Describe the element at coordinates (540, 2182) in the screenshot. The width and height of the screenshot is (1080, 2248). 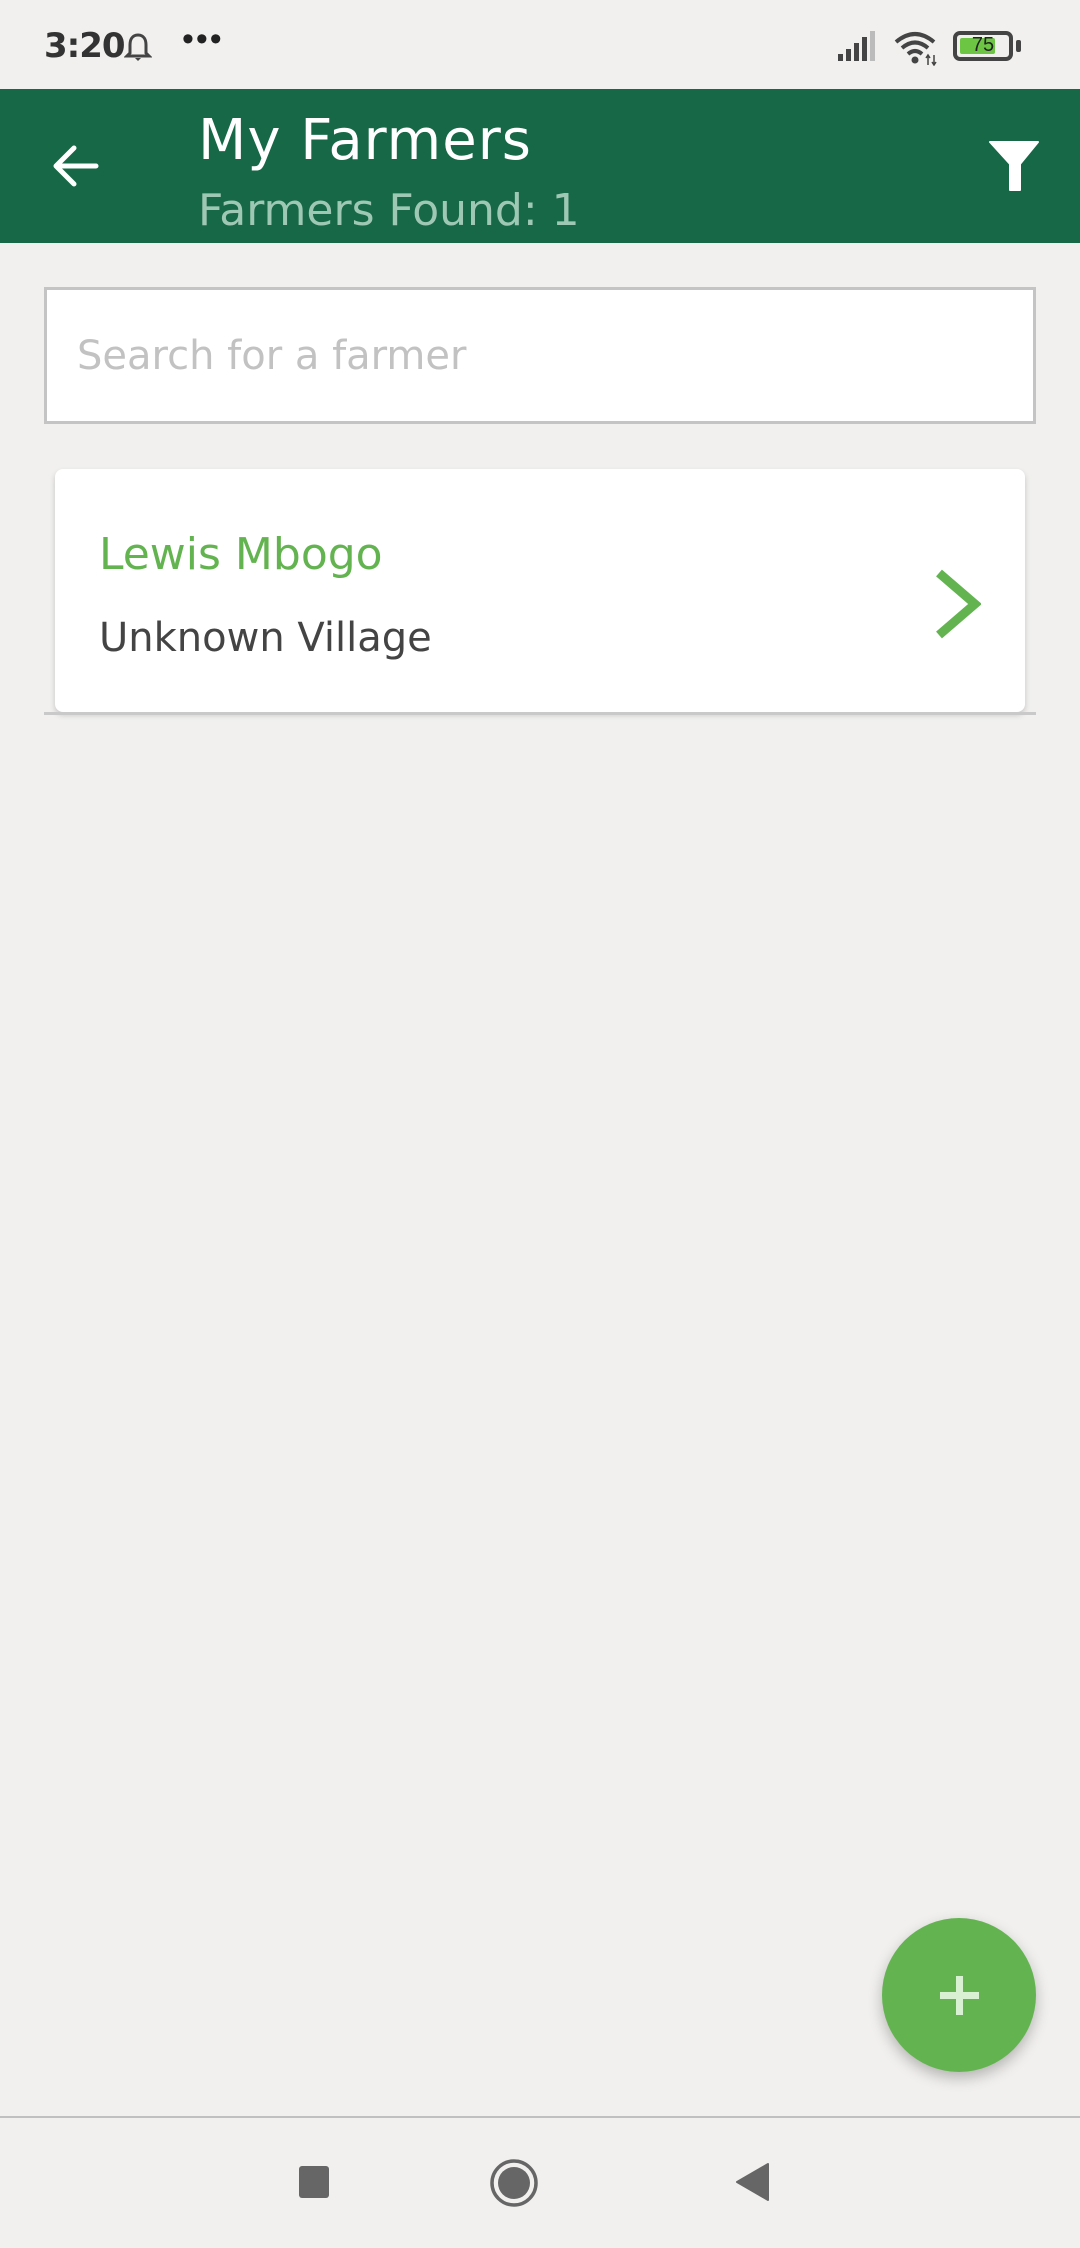
I see `system-nav-bar` at that location.